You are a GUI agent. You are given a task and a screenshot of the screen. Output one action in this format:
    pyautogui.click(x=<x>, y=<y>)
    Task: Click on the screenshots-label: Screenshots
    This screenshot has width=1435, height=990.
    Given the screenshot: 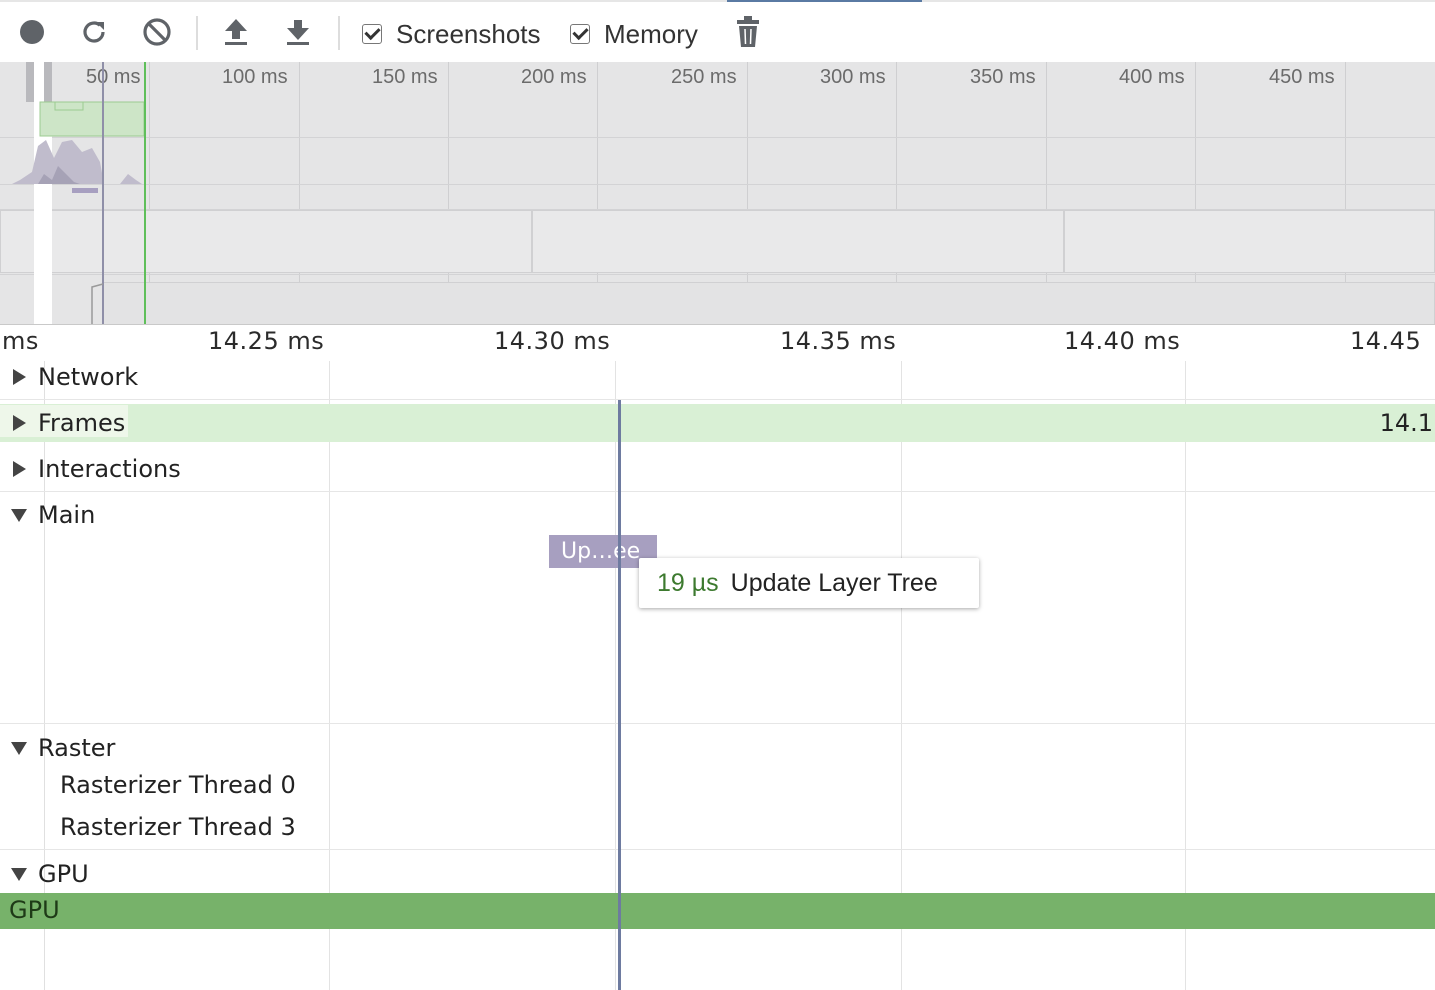 What is the action you would take?
    pyautogui.click(x=468, y=33)
    